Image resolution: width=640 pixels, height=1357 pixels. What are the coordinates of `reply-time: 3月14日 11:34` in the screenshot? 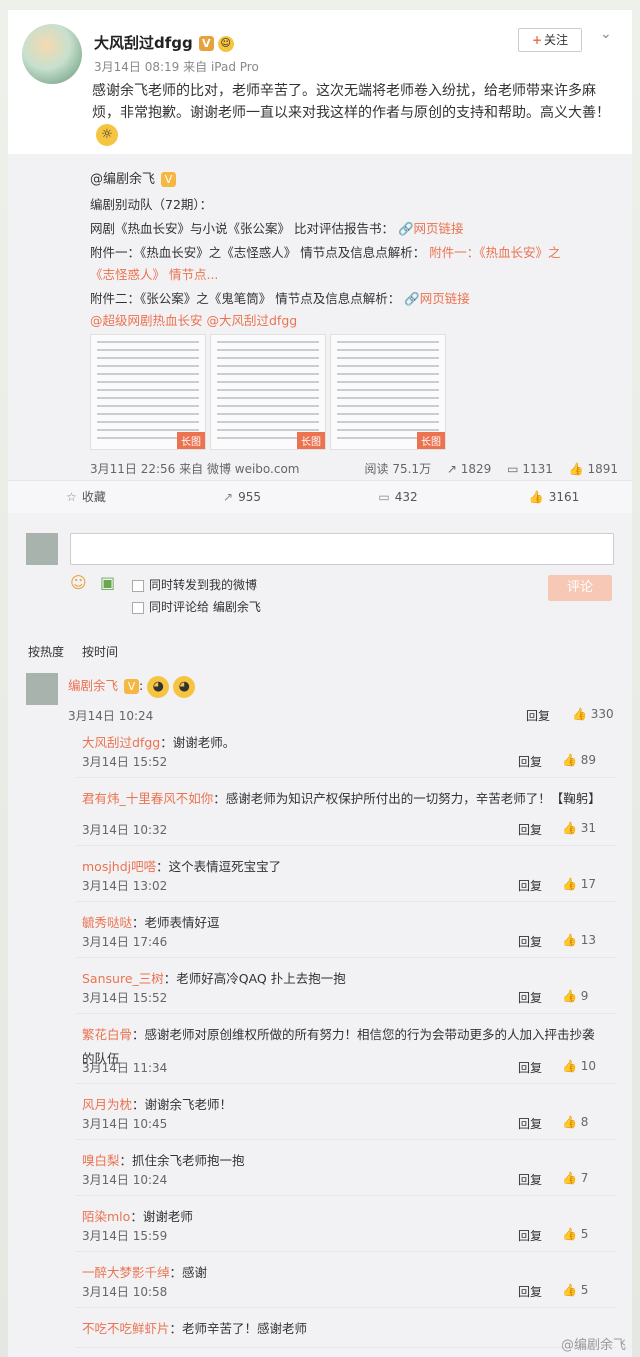 It's located at (125, 1068).